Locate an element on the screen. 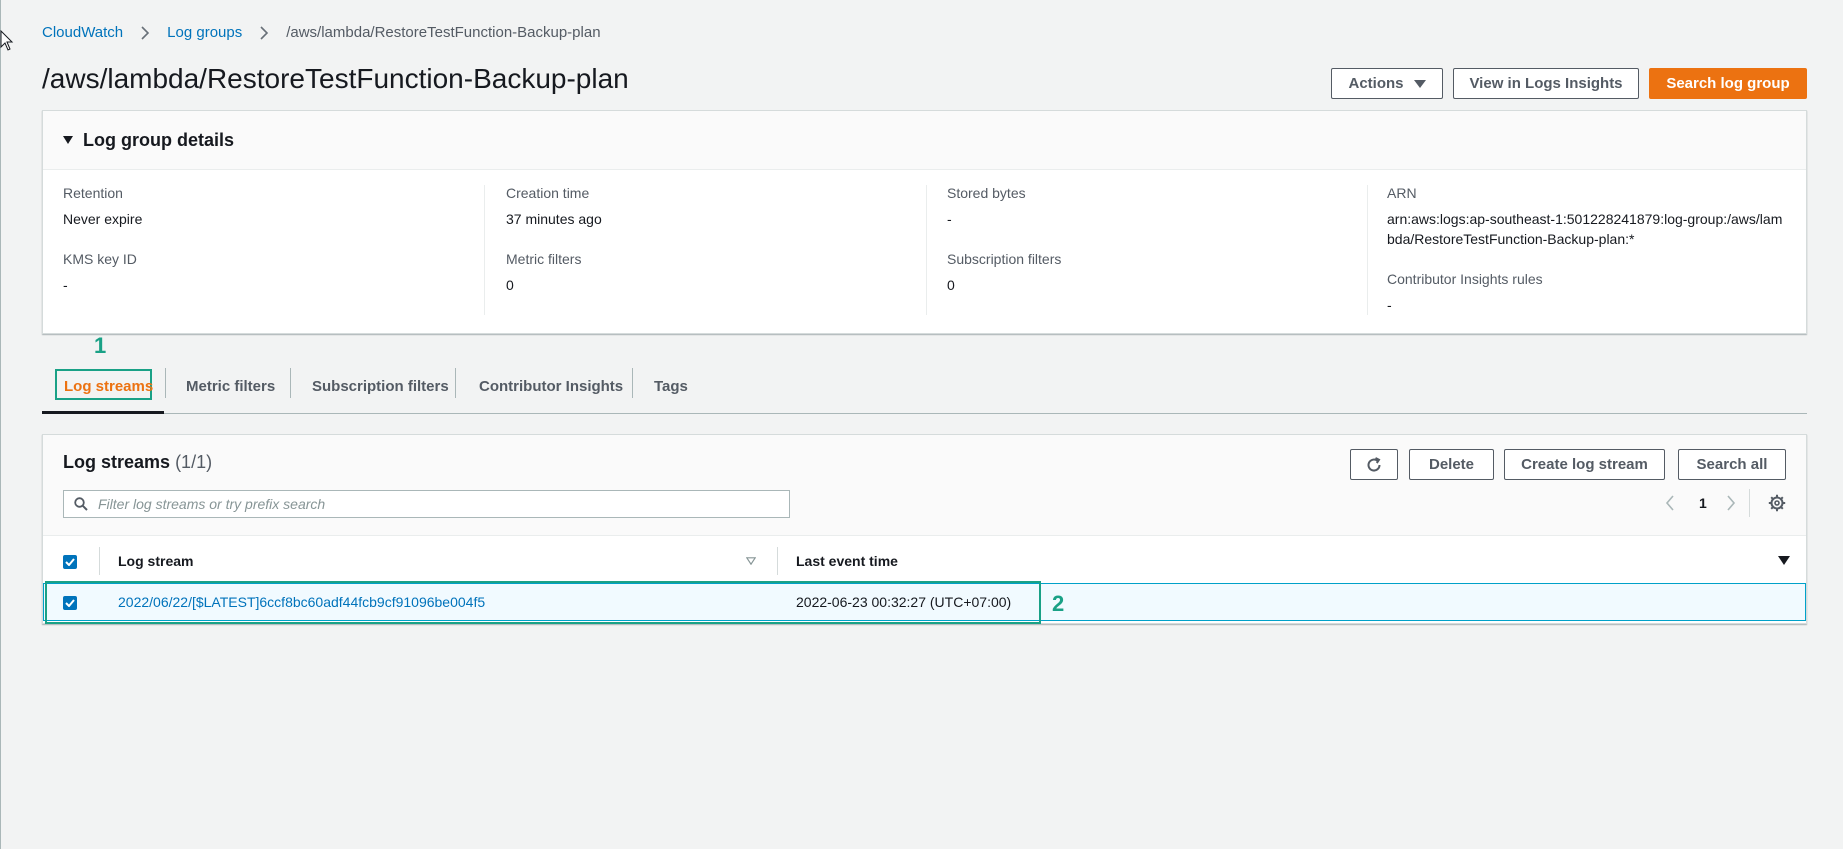  page-number: 1 is located at coordinates (1703, 503).